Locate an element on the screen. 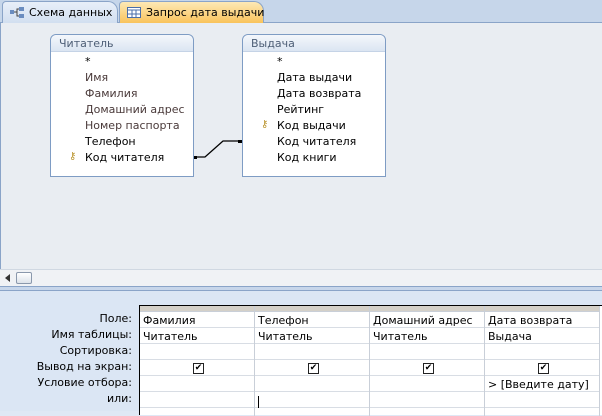 The height and width of the screenshot is (416, 602). grid-column: Фамилия Читатель ✔ is located at coordinates (197, 361).